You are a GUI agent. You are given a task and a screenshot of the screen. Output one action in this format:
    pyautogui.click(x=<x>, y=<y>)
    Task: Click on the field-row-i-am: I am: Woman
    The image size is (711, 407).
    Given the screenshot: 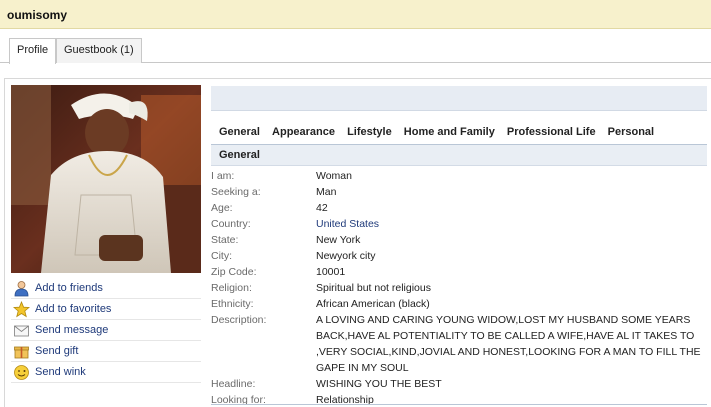 What is the action you would take?
    pyautogui.click(x=459, y=176)
    